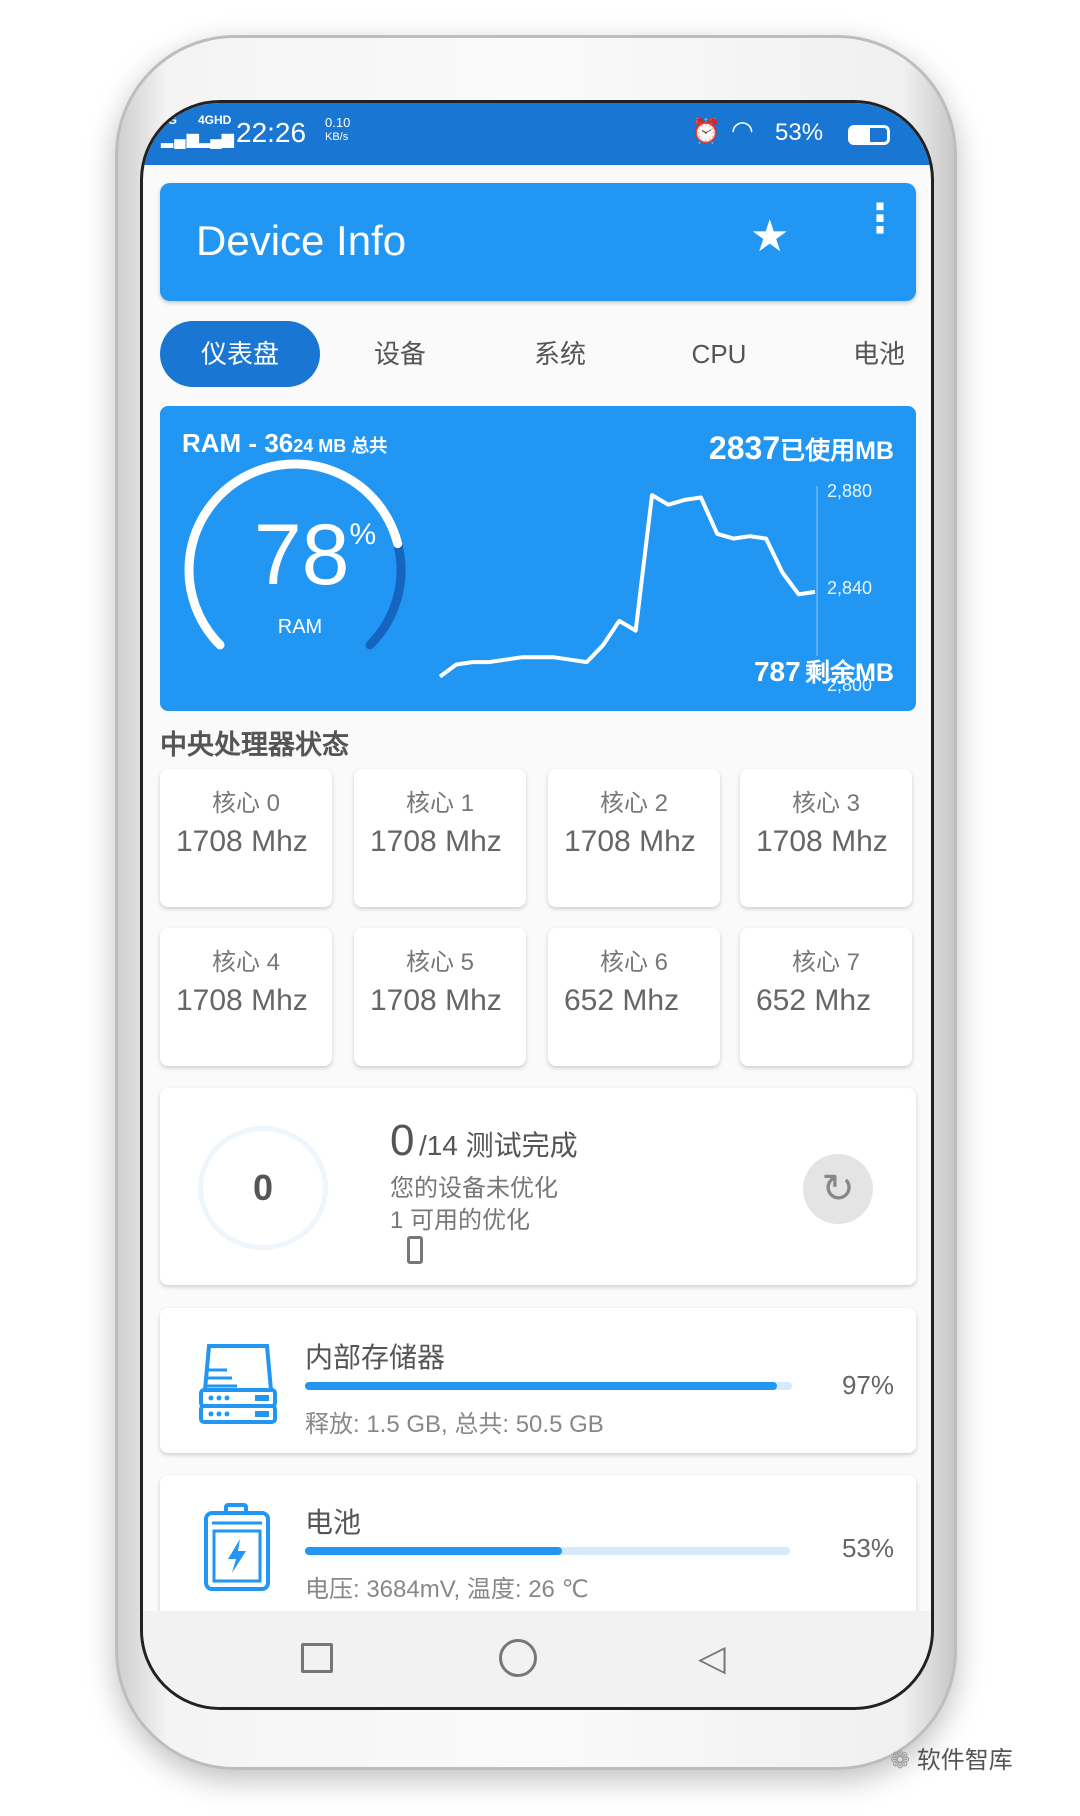 The height and width of the screenshot is (1816, 1080). I want to click on alarm-icon: ⏰, so click(706, 131).